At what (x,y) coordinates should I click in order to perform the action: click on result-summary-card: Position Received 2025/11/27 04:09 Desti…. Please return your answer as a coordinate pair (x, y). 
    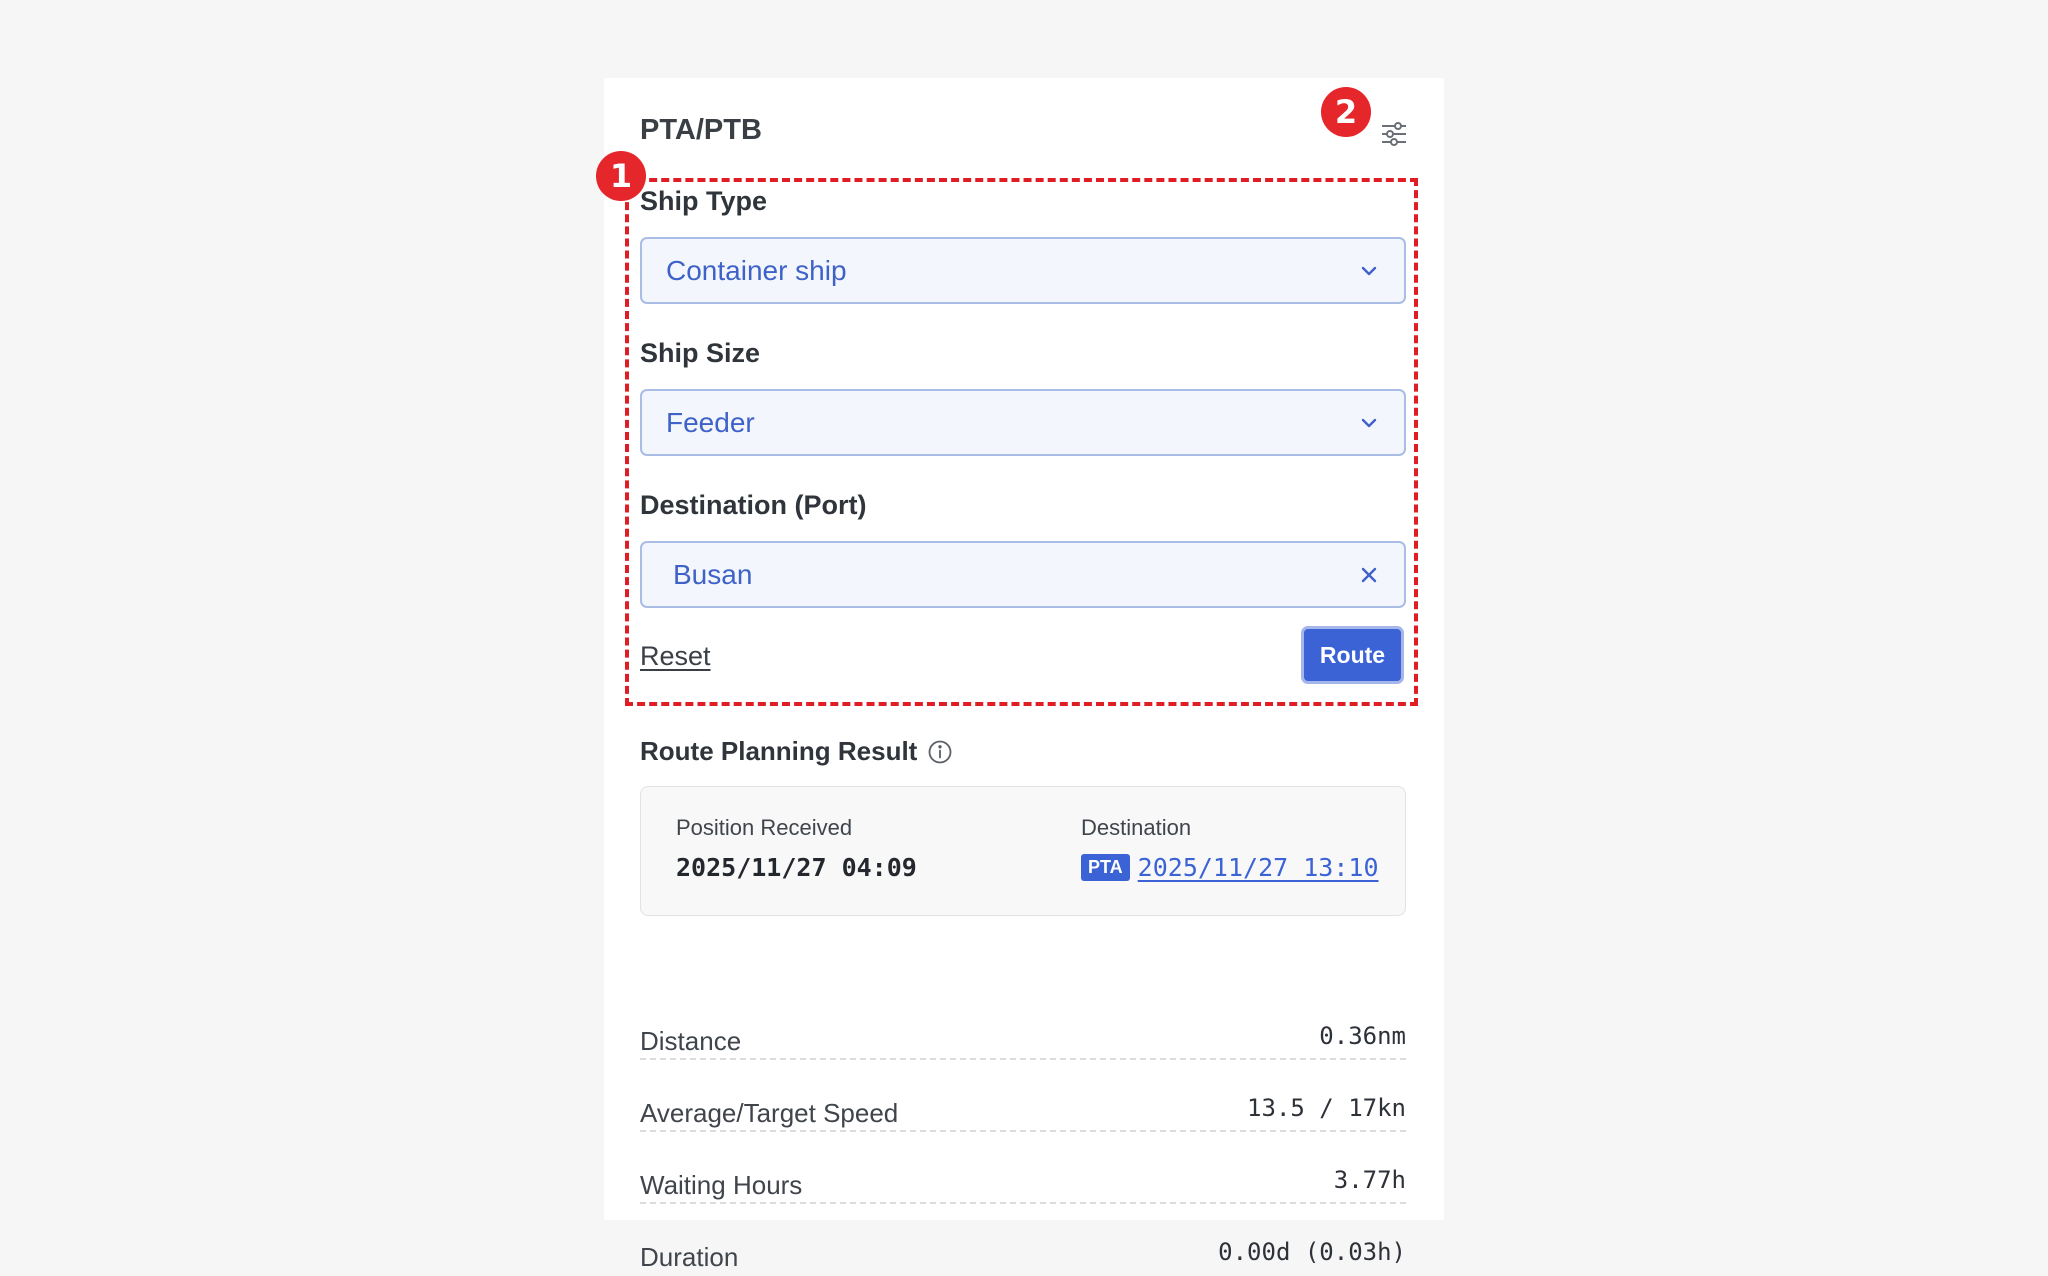
    Looking at the image, I should click on (1023, 851).